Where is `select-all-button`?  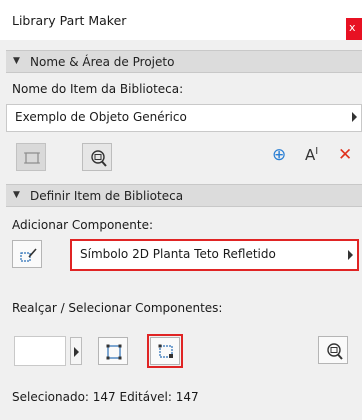
select-all-button is located at coordinates (113, 351).